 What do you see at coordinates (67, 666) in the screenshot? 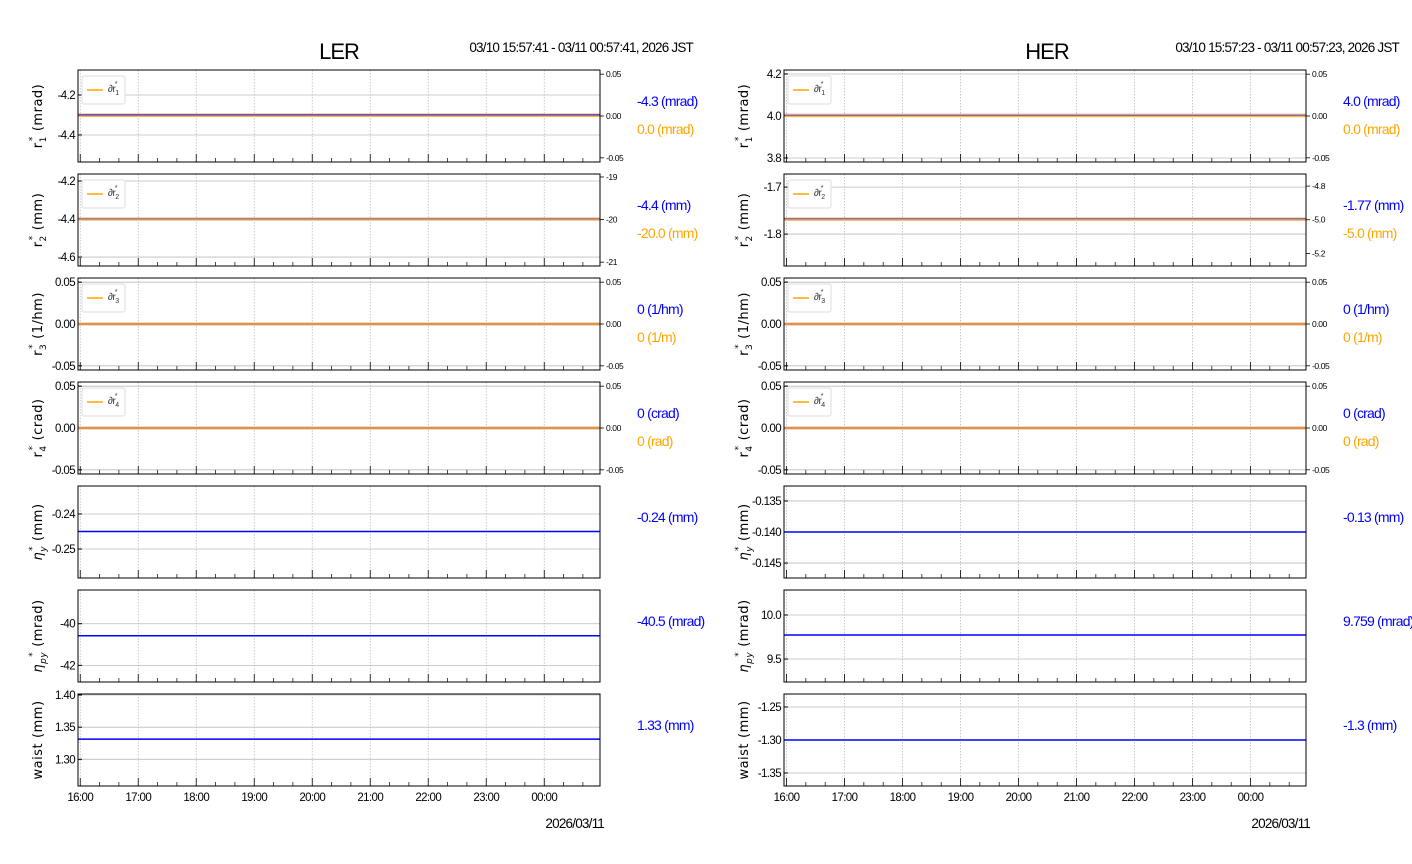
I see `y-tick-label: -42` at bounding box center [67, 666].